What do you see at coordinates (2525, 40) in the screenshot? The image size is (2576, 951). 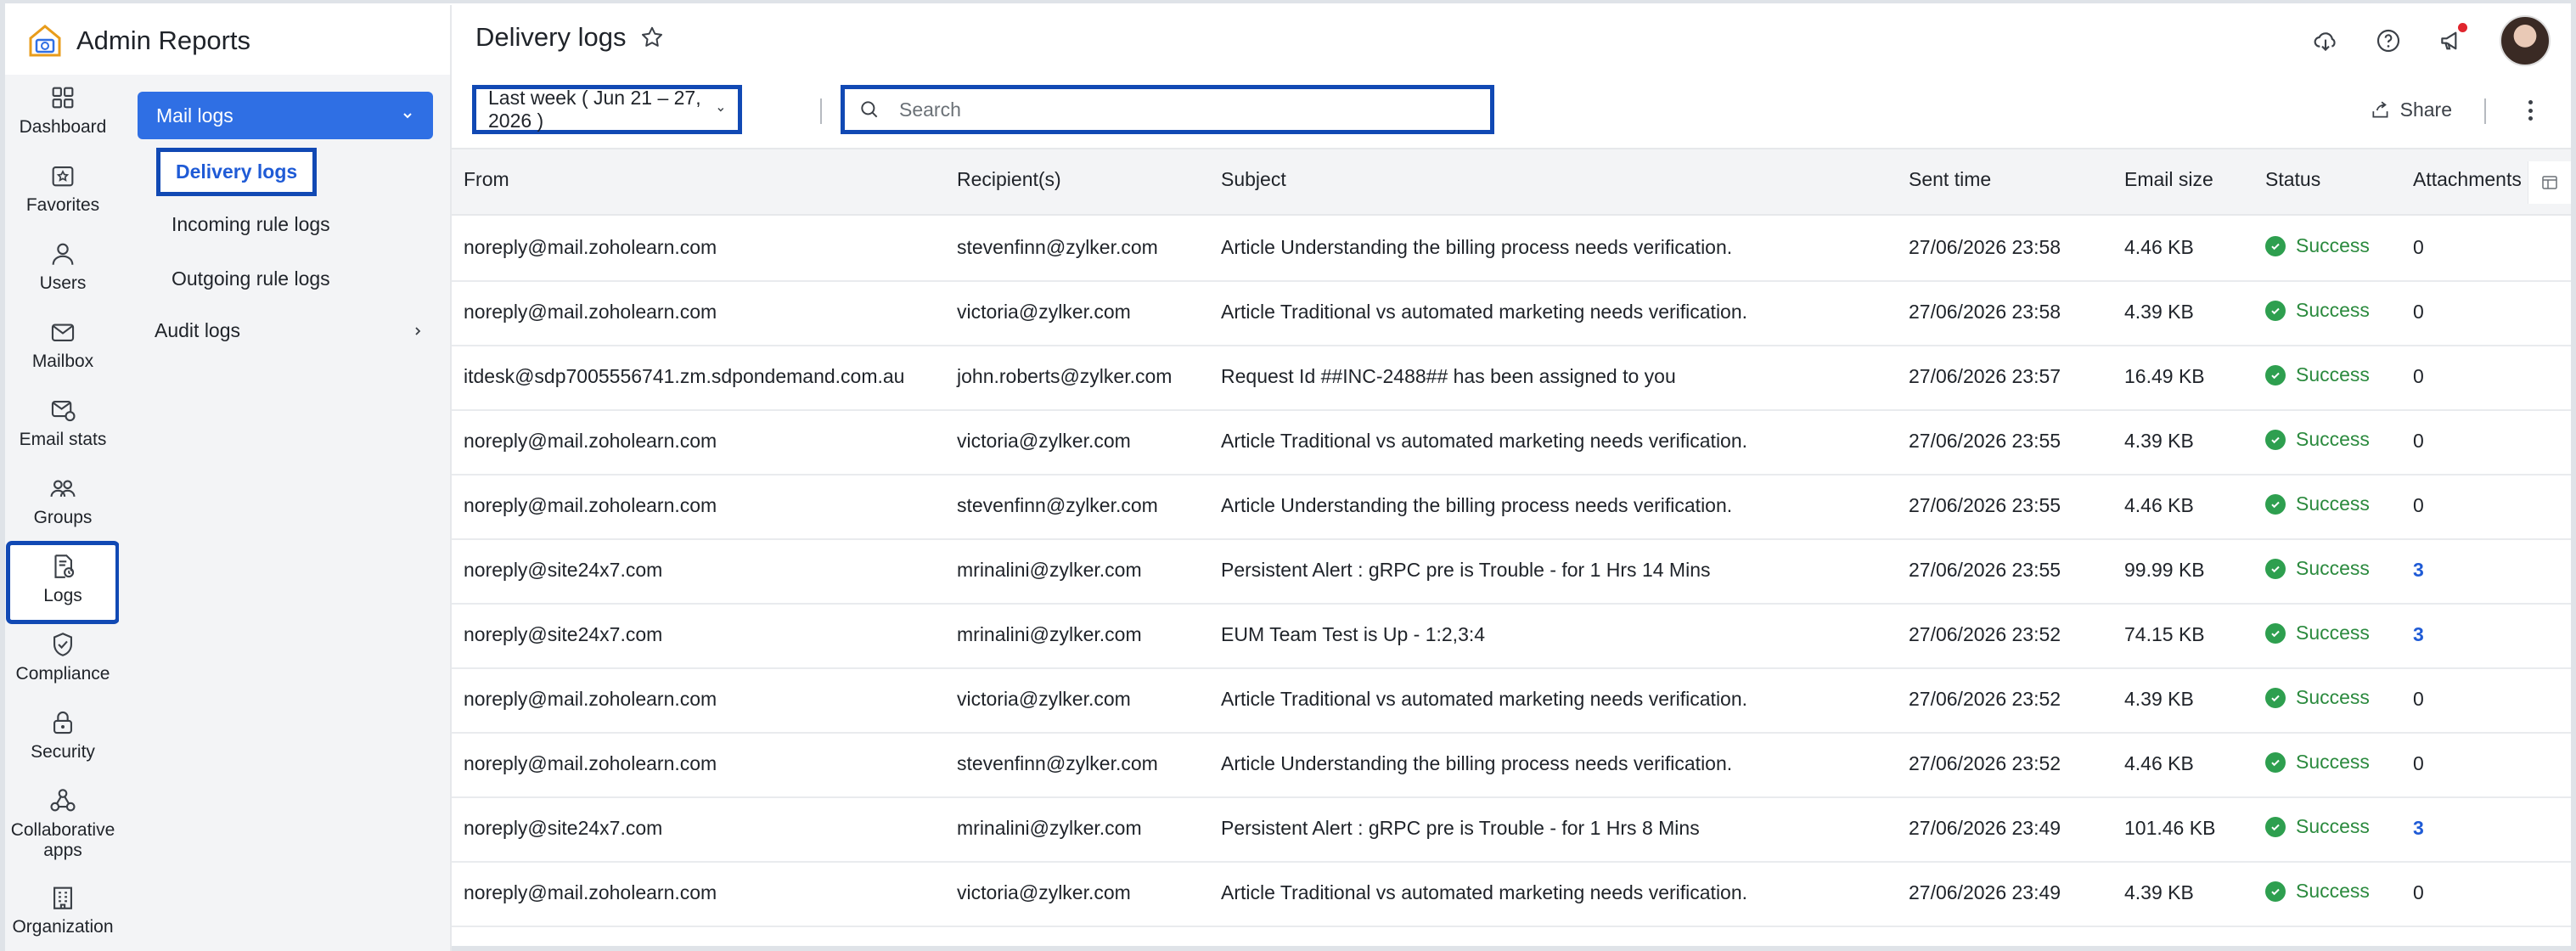 I see `avatar` at bounding box center [2525, 40].